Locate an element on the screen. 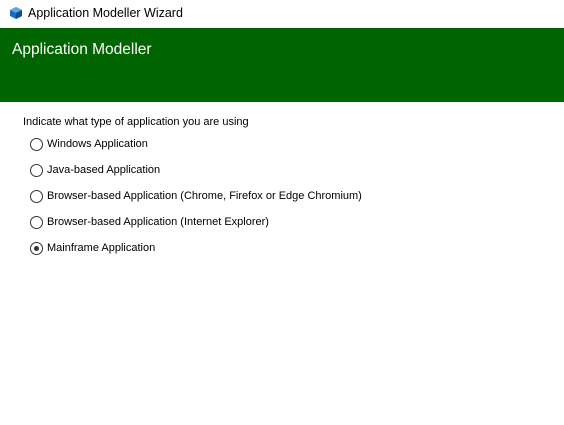 The height and width of the screenshot is (425, 564). radio-label-java: Java-based Application is located at coordinates (103, 170).